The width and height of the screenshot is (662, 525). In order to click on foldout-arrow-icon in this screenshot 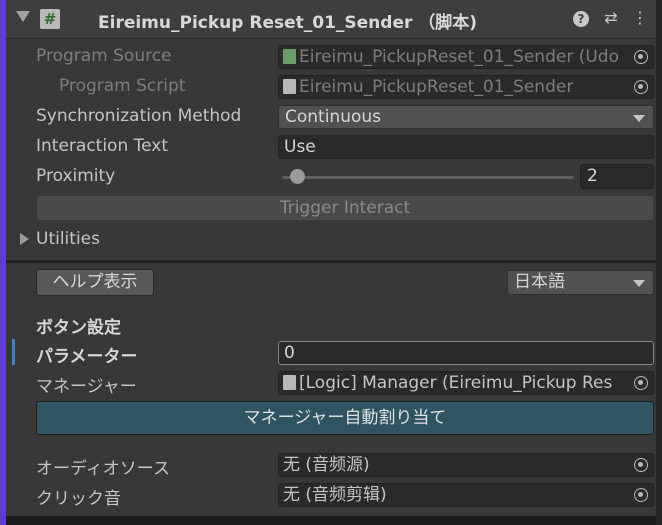, I will do `click(23, 16)`.